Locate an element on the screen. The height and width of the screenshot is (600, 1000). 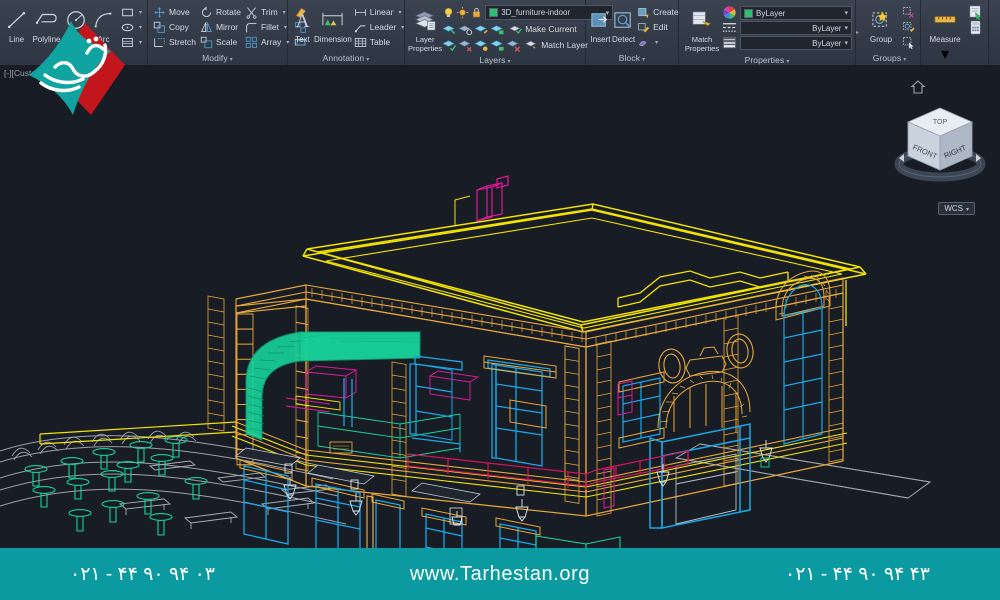
text-button: A Text is located at coordinates (302, 24).